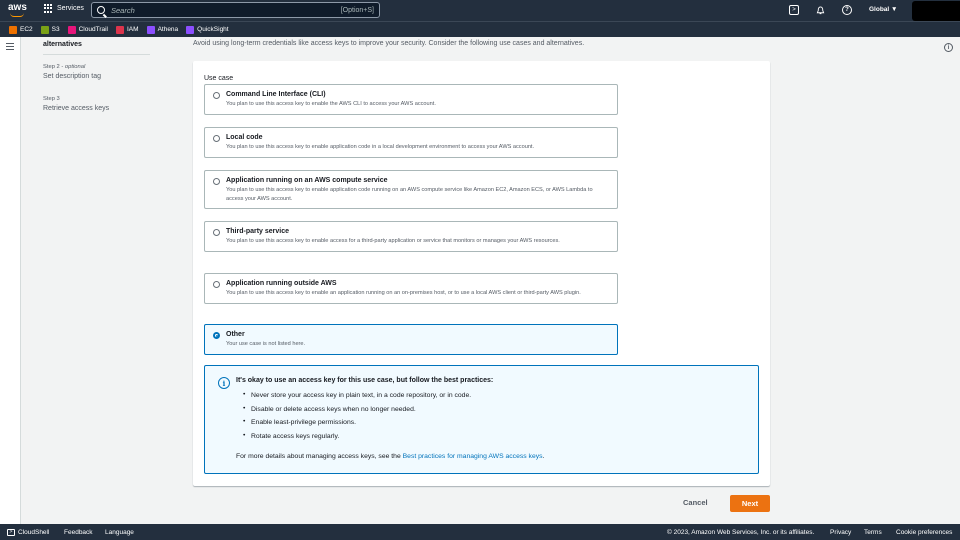 This screenshot has width=960, height=540. Describe the element at coordinates (123, 10) in the screenshot. I see `search-placeholder: Search` at that location.